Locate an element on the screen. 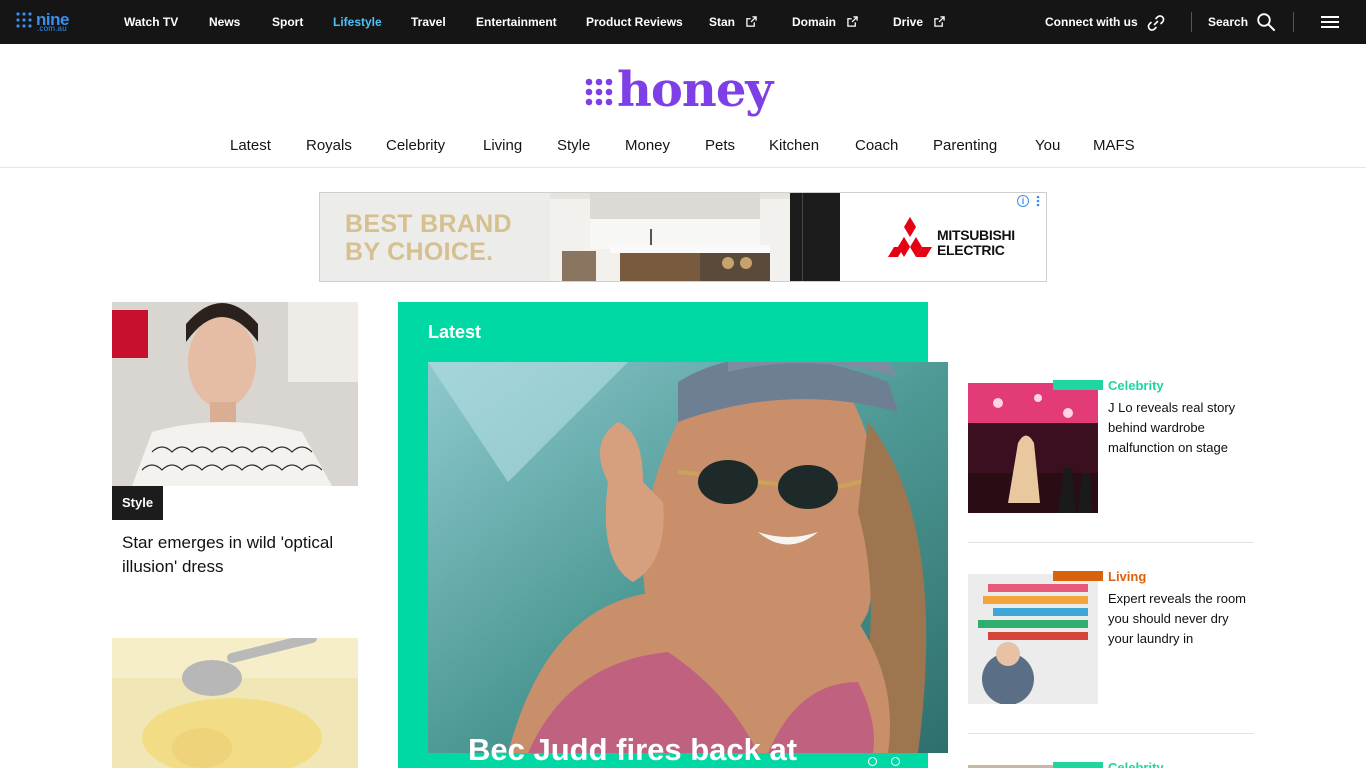 The image size is (1366, 768). secnav-style: Style is located at coordinates (573, 145).